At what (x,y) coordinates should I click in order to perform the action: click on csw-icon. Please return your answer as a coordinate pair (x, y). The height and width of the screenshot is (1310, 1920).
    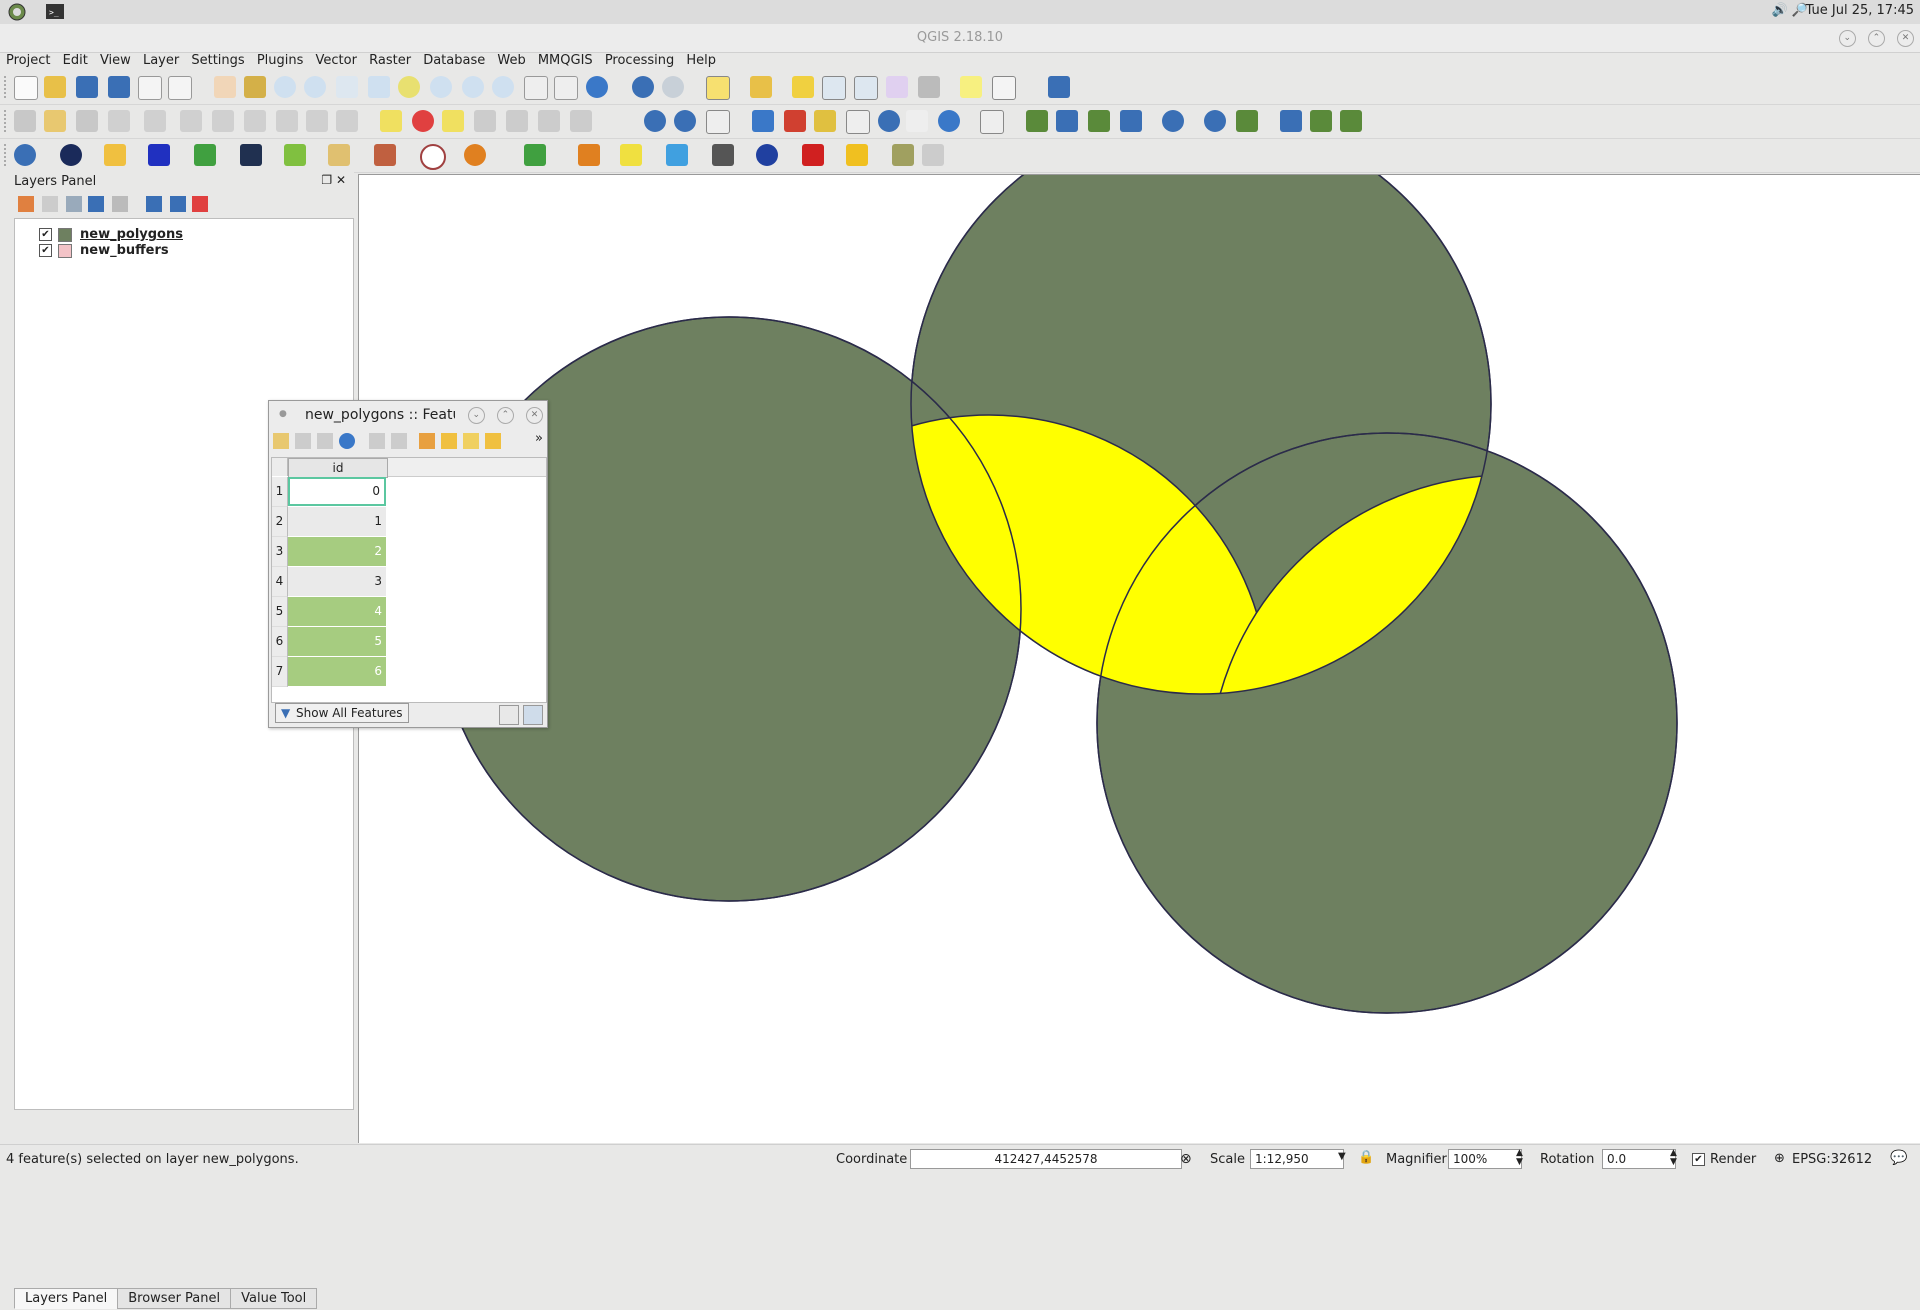
    Looking at the image, I should click on (718, 122).